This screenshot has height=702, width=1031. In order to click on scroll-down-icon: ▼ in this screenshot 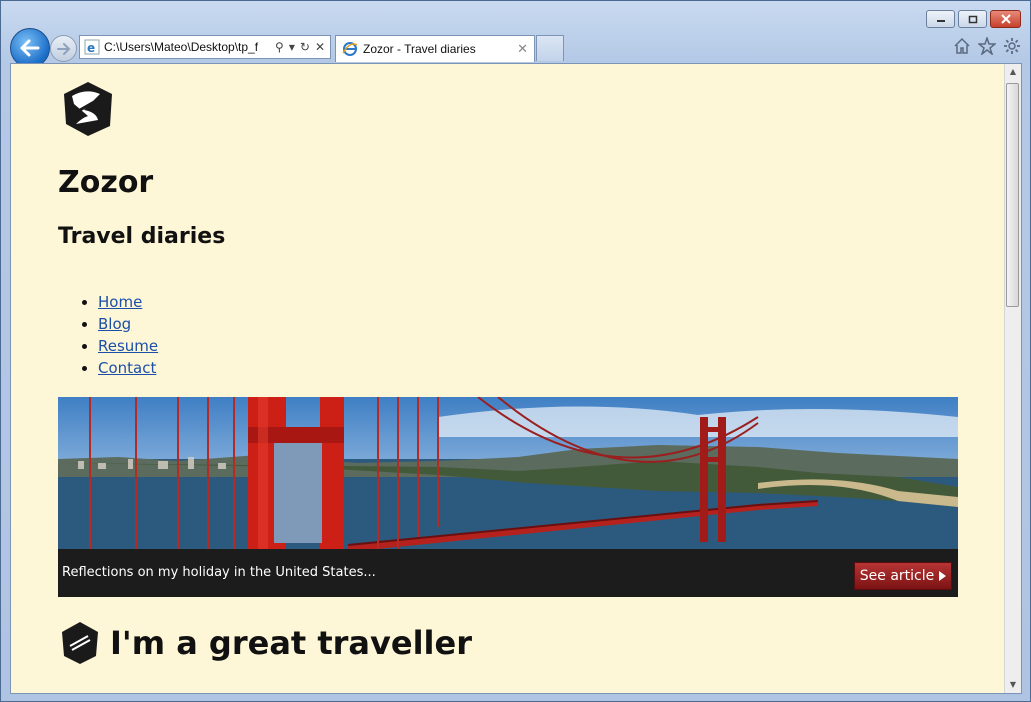, I will do `click(1013, 685)`.